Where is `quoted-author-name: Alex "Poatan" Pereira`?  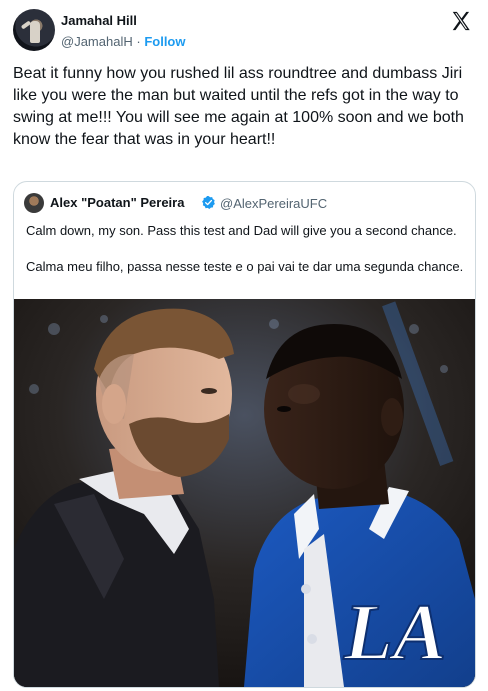
quoted-author-name: Alex "Poatan" Pereira is located at coordinates (117, 202).